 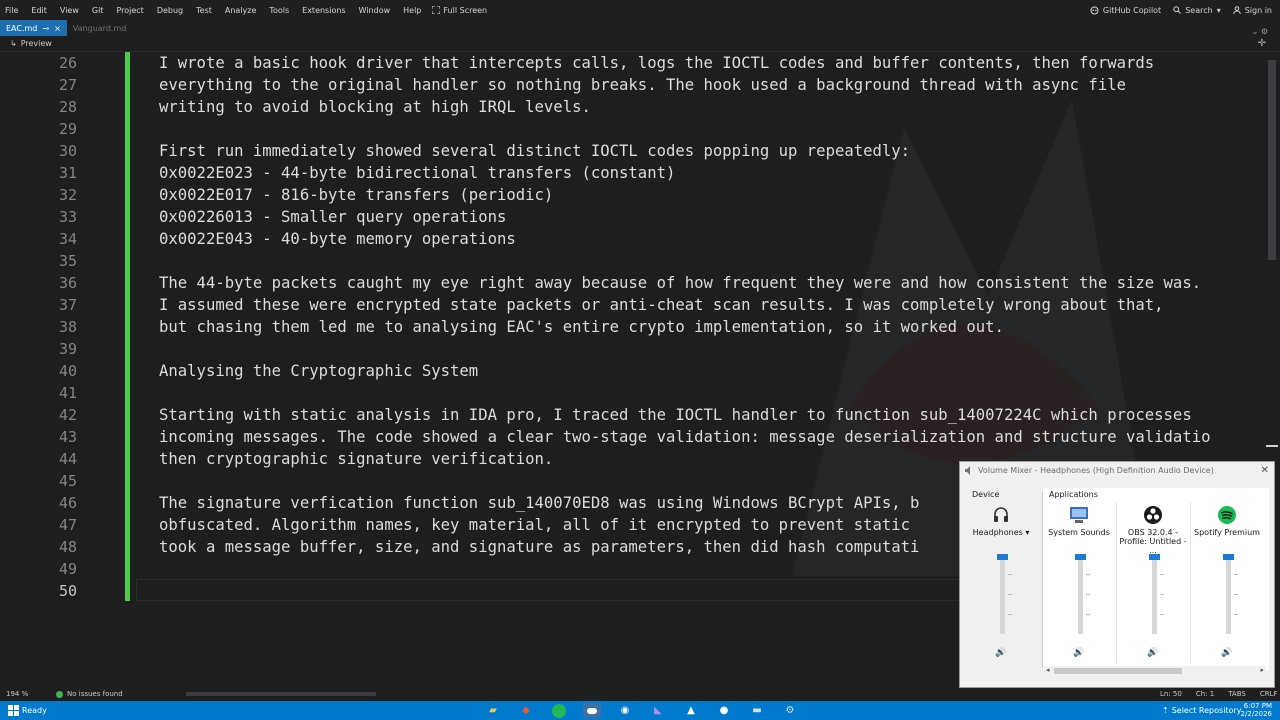 What do you see at coordinates (45, 28) in the screenshot?
I see `pin-icon: ⊸` at bounding box center [45, 28].